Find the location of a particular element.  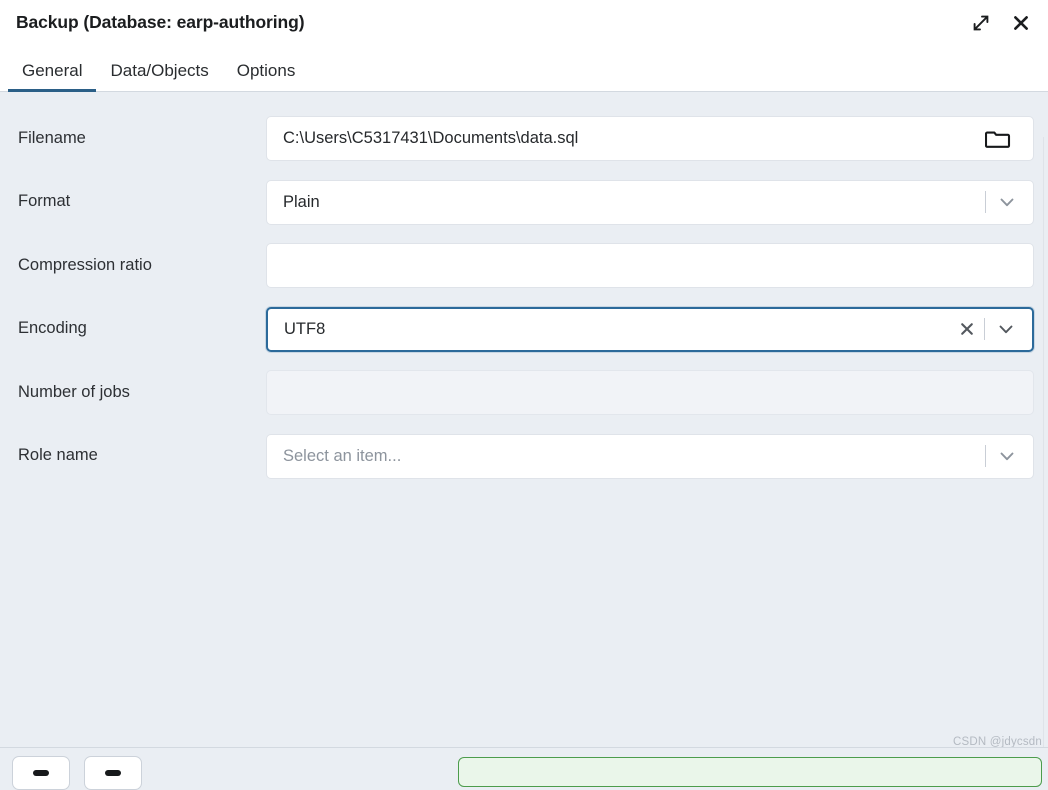

number-of-jobs-input is located at coordinates (650, 393).